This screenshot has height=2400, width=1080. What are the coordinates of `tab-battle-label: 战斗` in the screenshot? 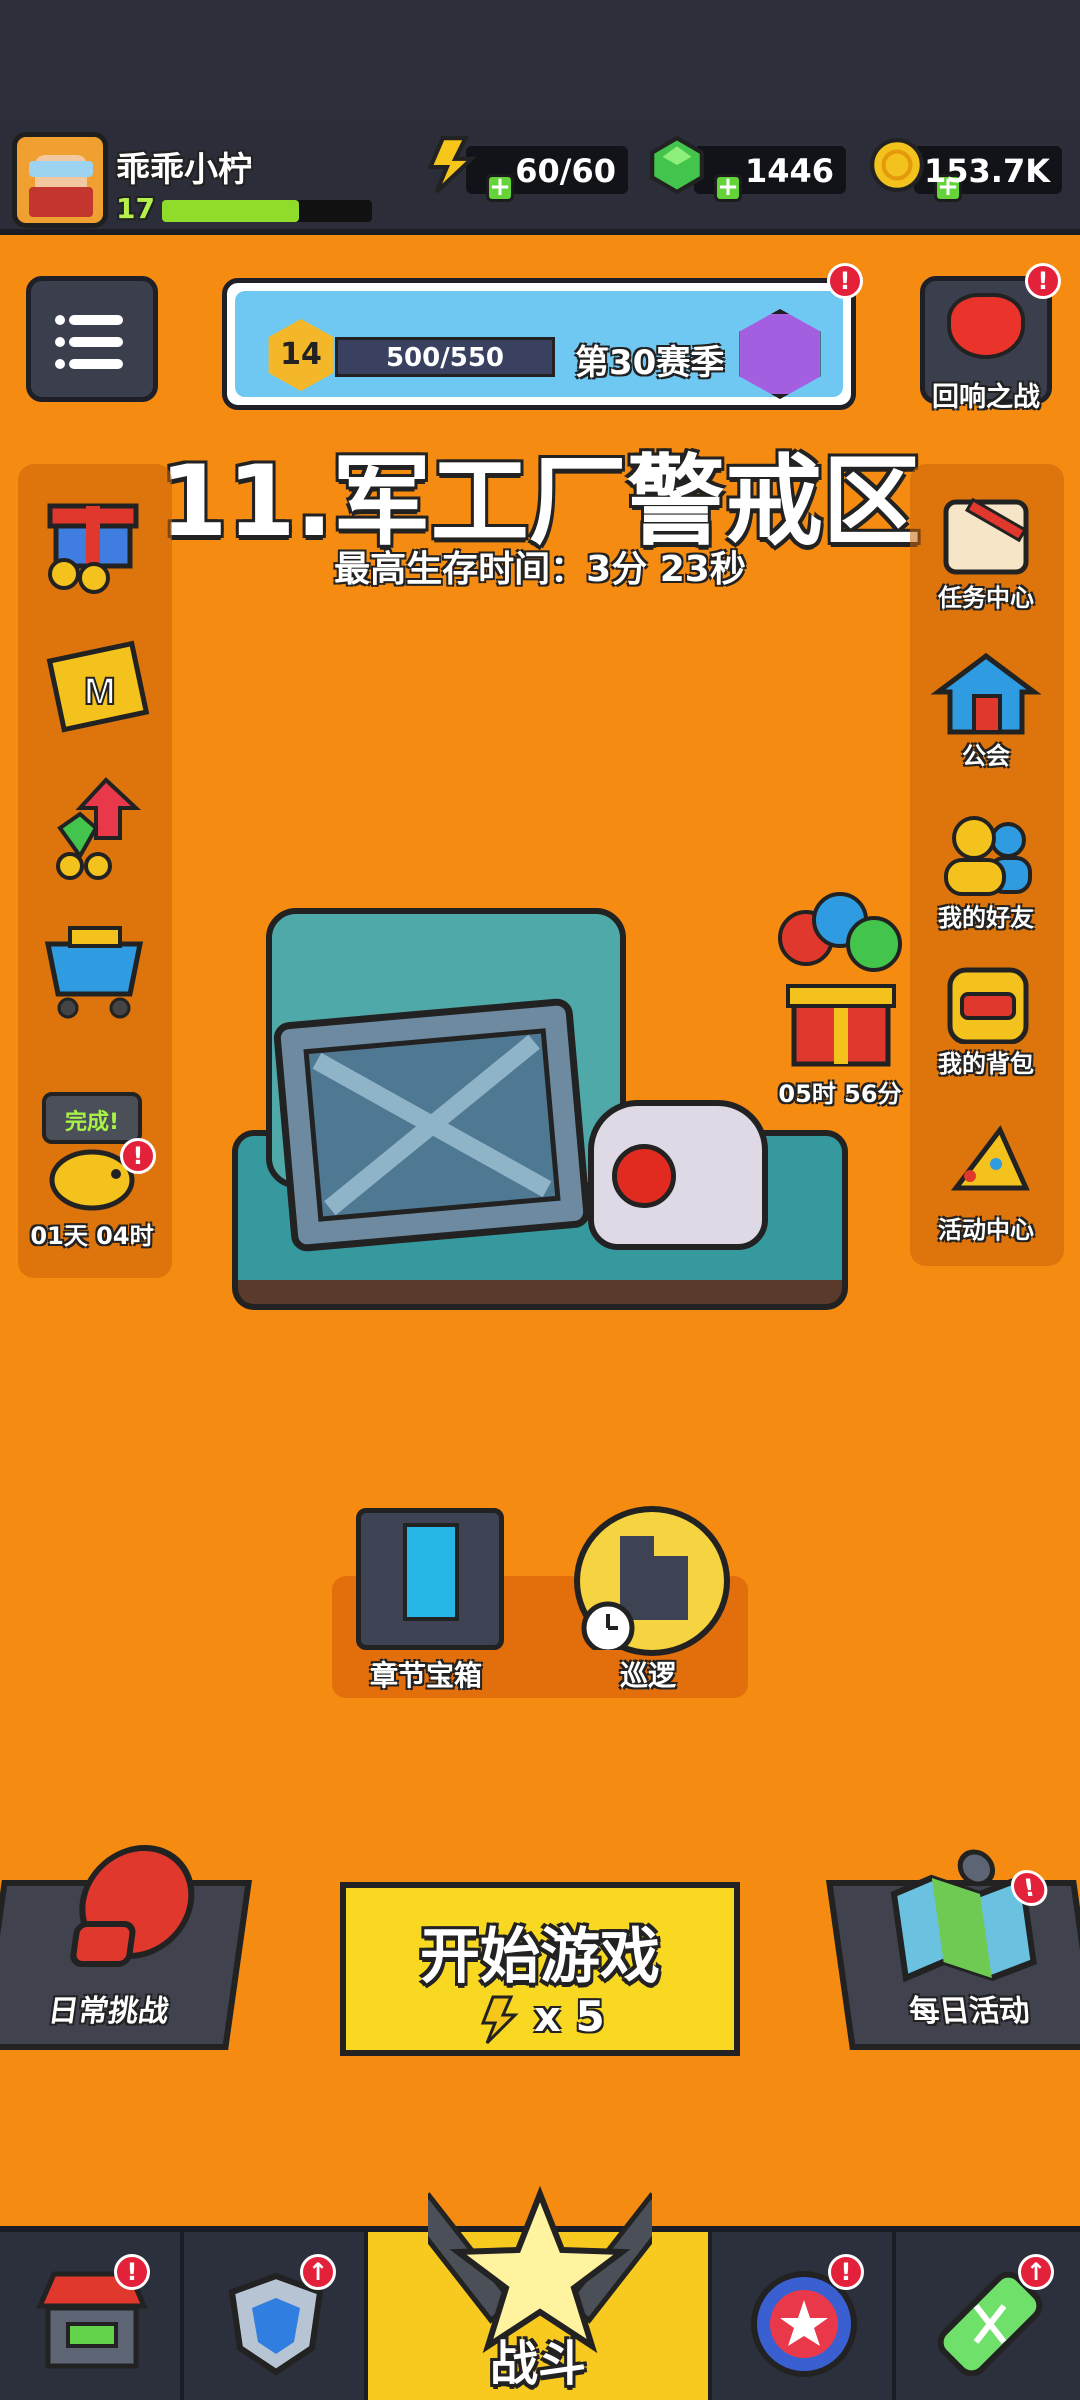 It's located at (537, 2364).